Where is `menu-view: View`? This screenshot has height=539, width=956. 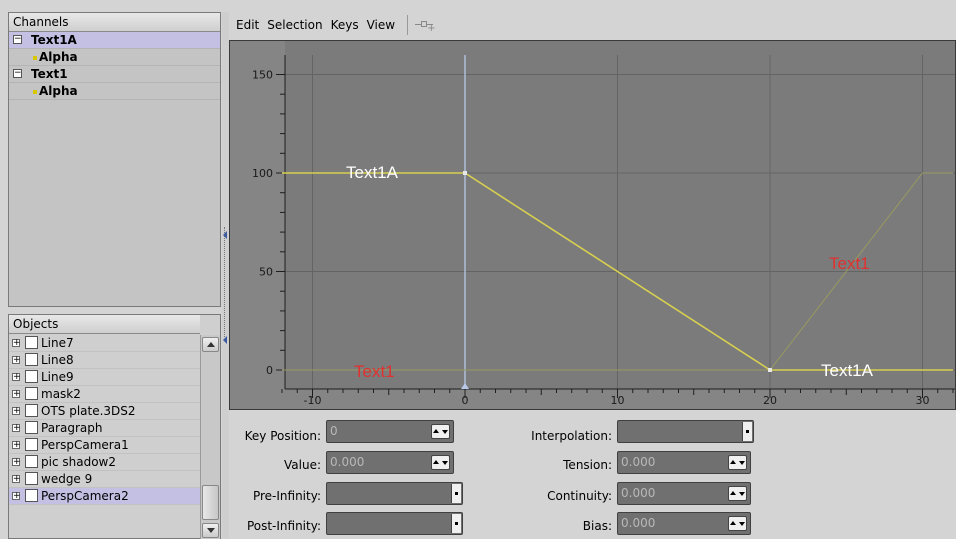 menu-view: View is located at coordinates (381, 25).